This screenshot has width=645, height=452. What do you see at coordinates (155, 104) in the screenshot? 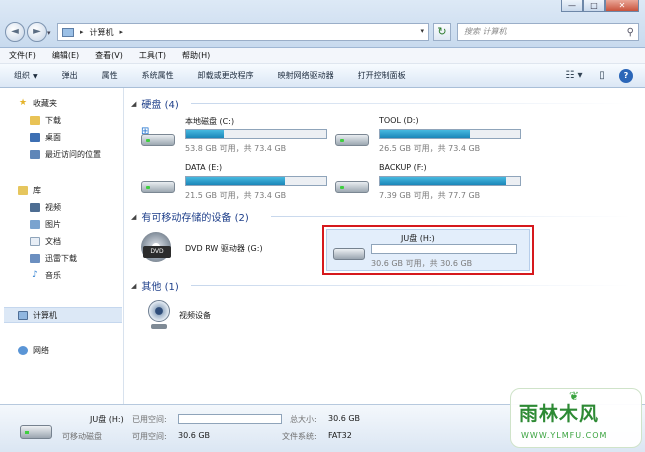
I see `group-header-hard-disks: ◢ 硬盘 (4)` at bounding box center [155, 104].